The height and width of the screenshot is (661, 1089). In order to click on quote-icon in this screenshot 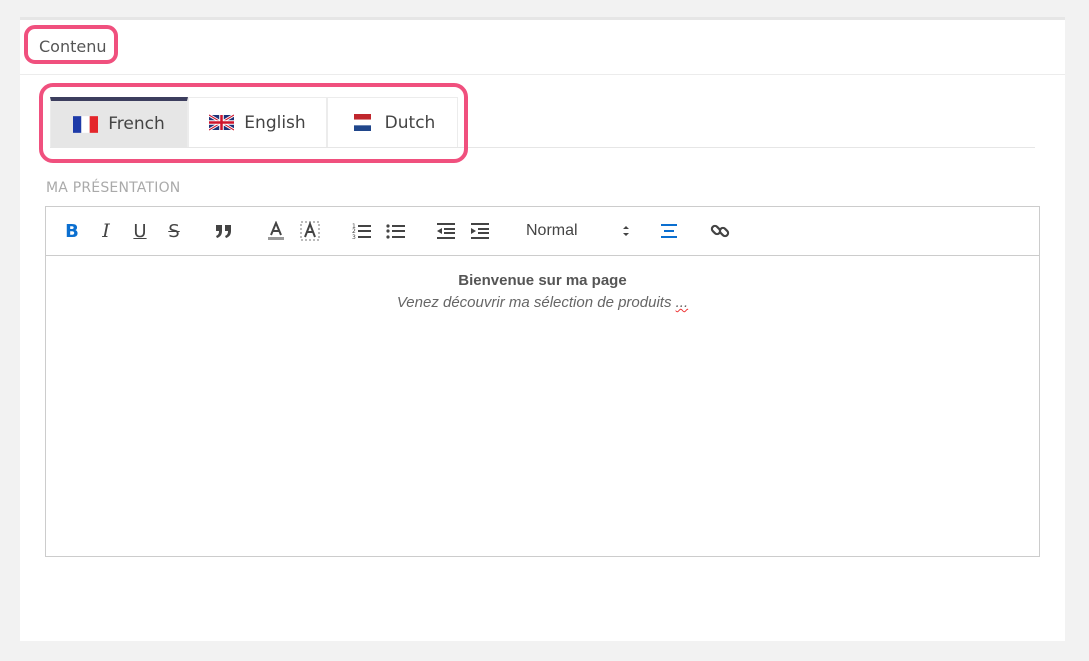, I will do `click(223, 231)`.